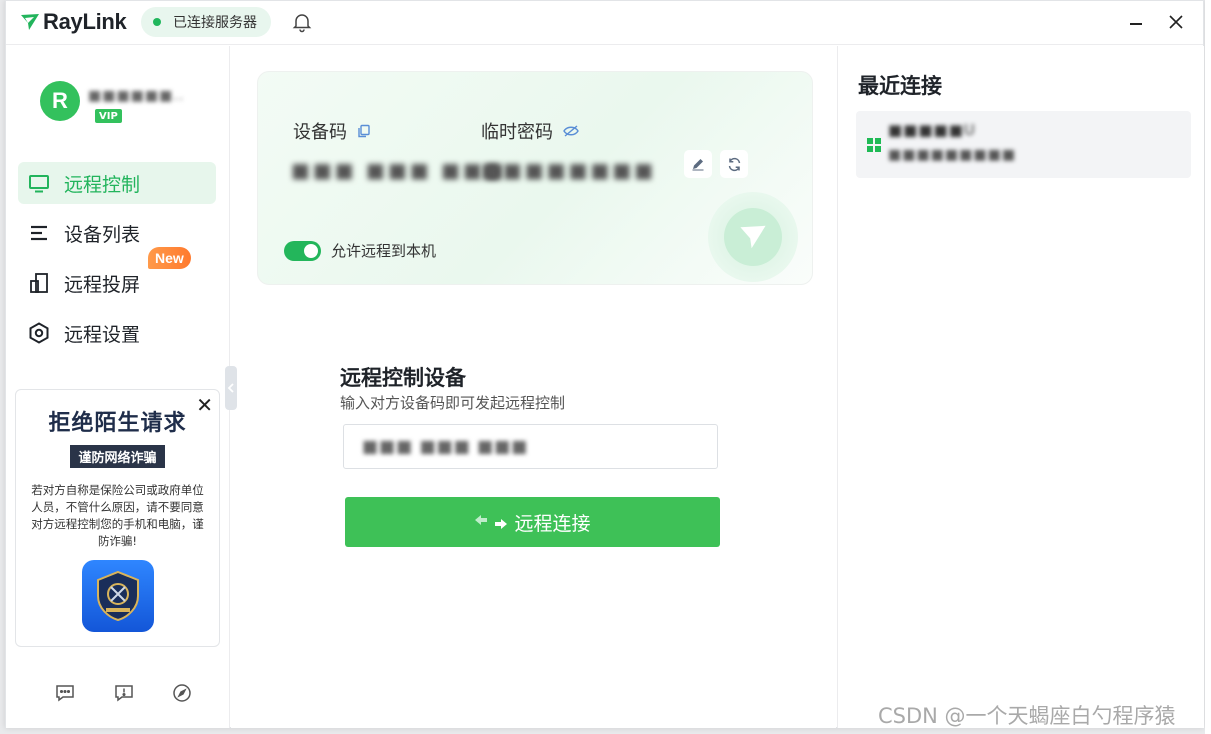  I want to click on feedback-icon, so click(124, 693).